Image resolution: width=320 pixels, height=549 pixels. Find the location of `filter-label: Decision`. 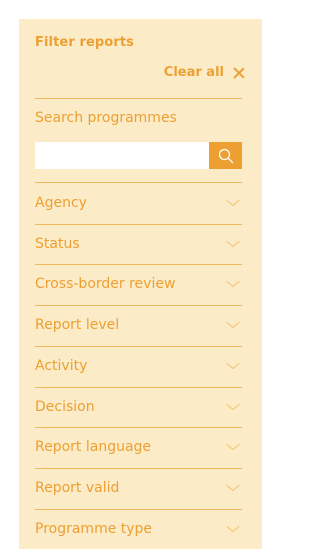

filter-label: Decision is located at coordinates (65, 406).